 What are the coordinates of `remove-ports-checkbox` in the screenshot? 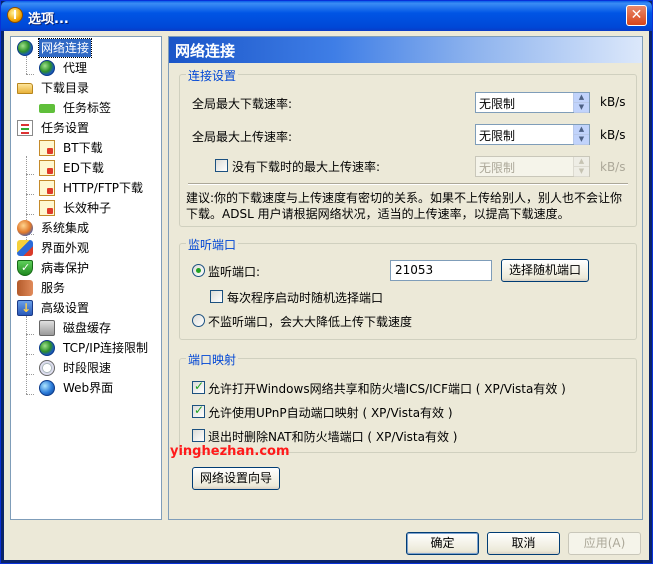 It's located at (198, 435).